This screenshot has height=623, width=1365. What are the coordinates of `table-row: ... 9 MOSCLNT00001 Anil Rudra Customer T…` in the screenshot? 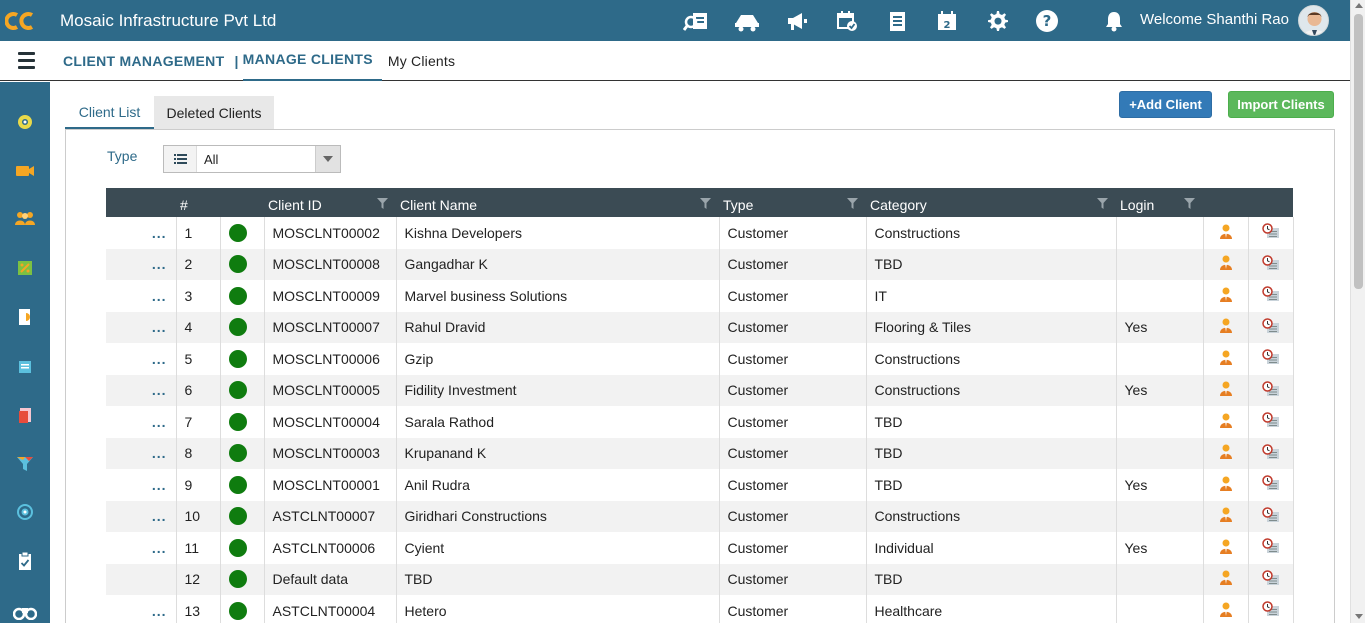 It's located at (700, 485).